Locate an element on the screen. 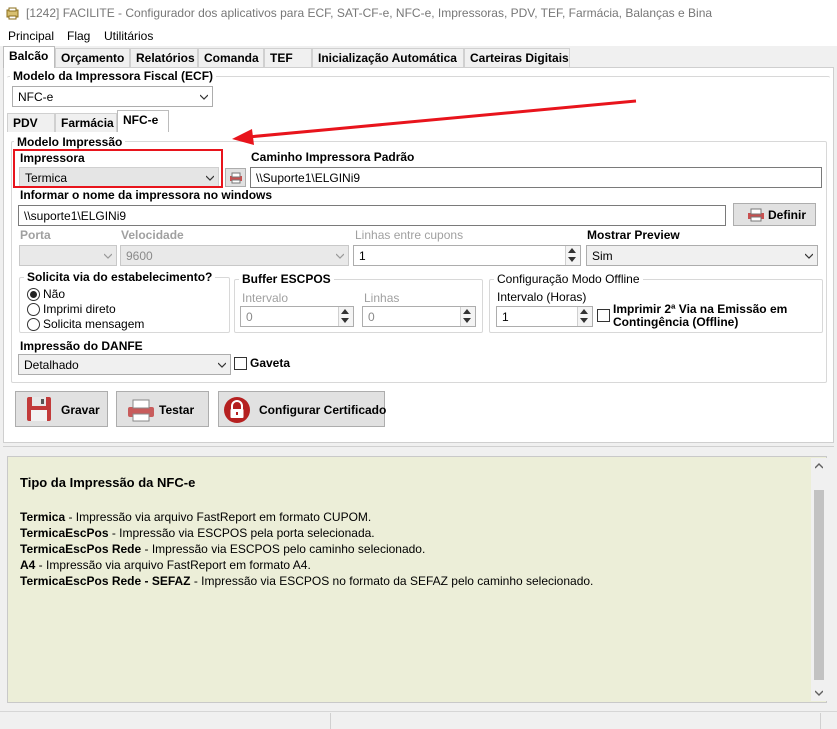 This screenshot has width=837, height=729. printer-select-button is located at coordinates (235, 177).